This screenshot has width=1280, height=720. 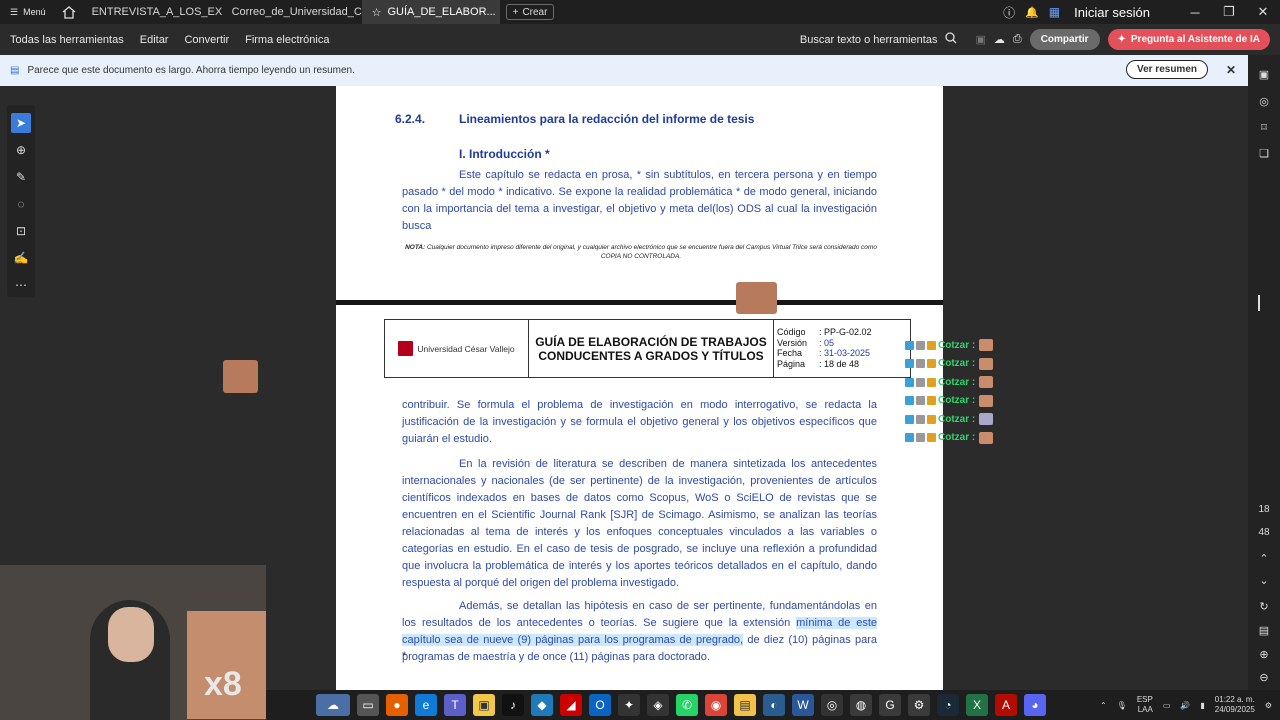 I want to click on home-icon, so click(x=69, y=12).